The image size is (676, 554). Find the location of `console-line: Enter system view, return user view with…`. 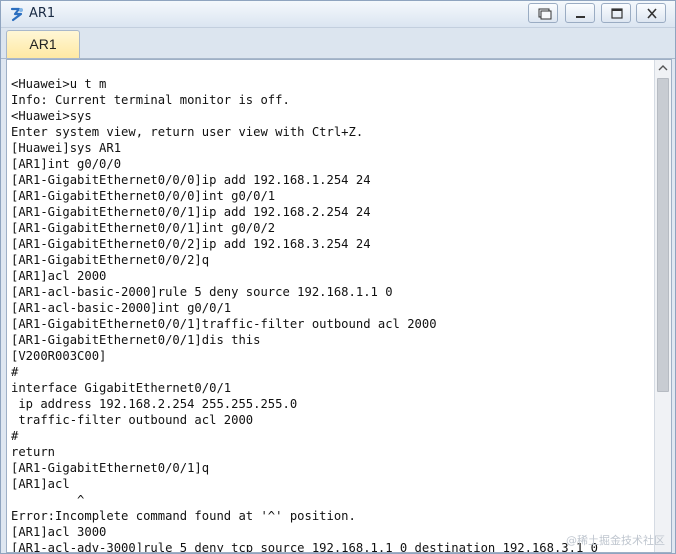

console-line: Enter system view, return user view with… is located at coordinates (187, 132).